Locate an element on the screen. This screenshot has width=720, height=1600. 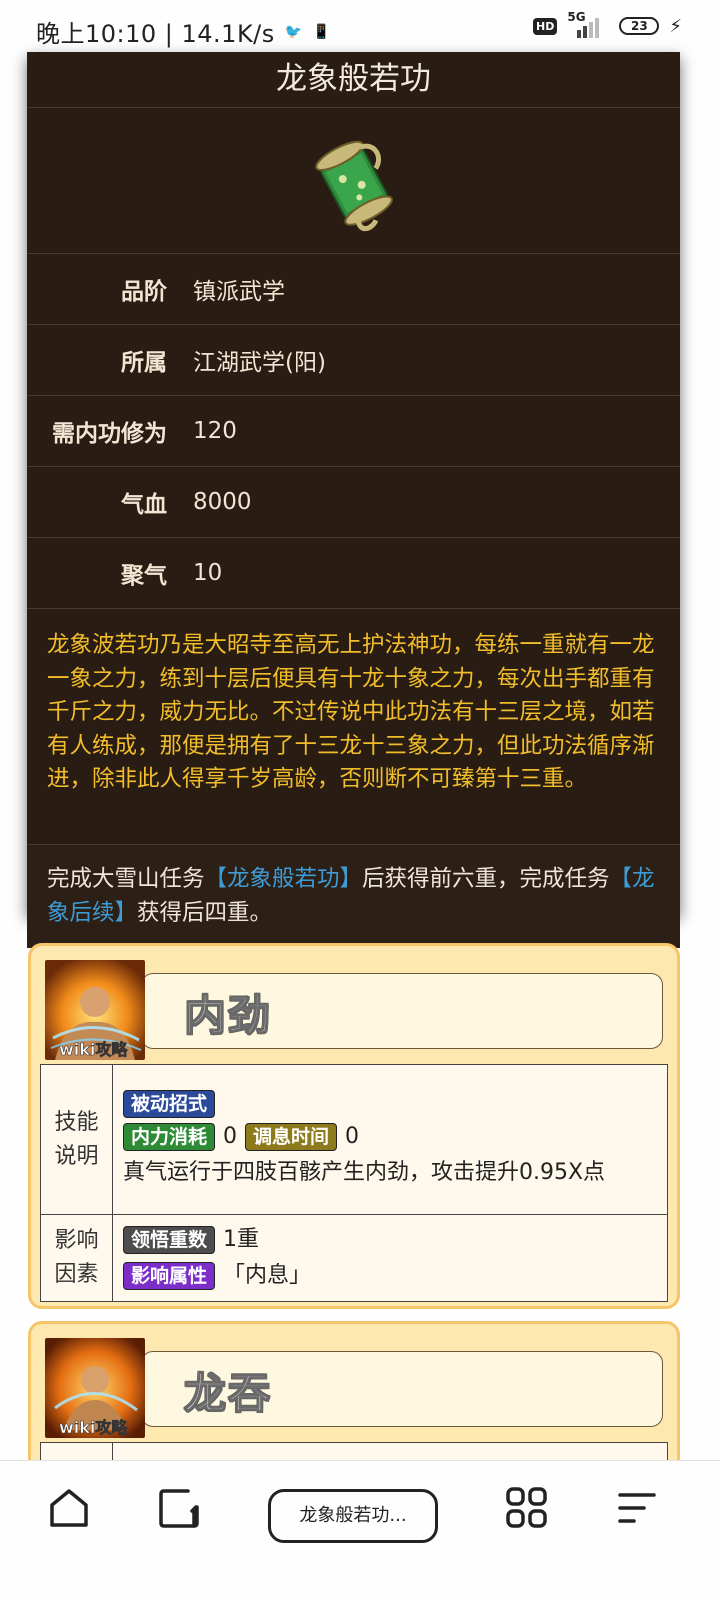
grid-icon is located at coordinates (526, 1507).